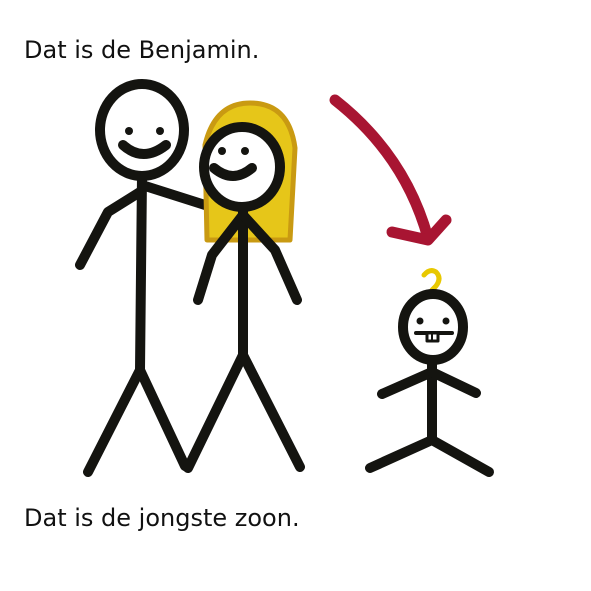 This screenshot has height=591, width=591. Describe the element at coordinates (433, 327) in the screenshot. I see `boy-head` at that location.